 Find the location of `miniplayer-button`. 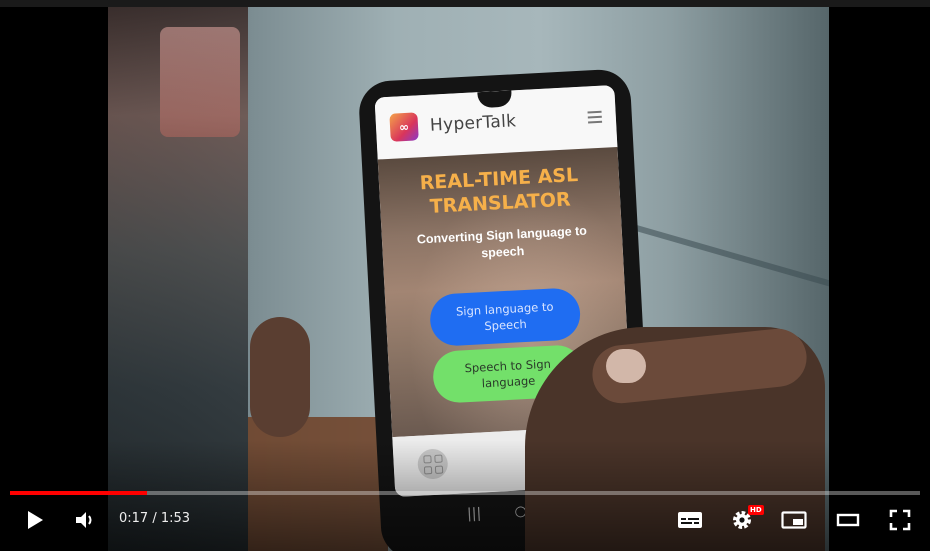

miniplayer-button is located at coordinates (794, 520).